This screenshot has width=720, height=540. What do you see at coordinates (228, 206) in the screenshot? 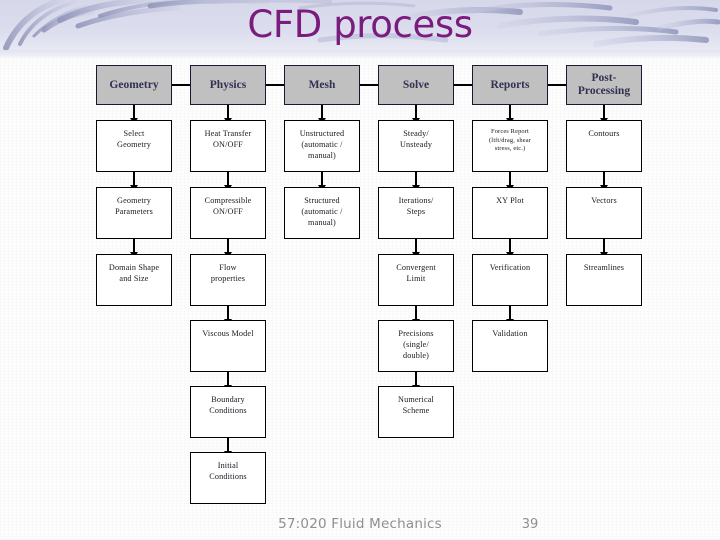
I see `node-label: Compressible ON/OFF` at bounding box center [228, 206].